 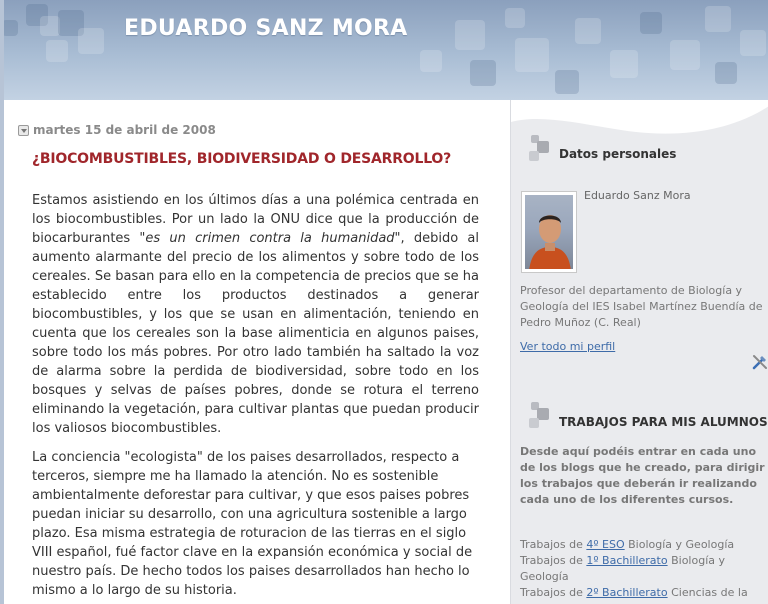 I want to click on blog-title: EDUARDO SANZ MORA, so click(x=266, y=28).